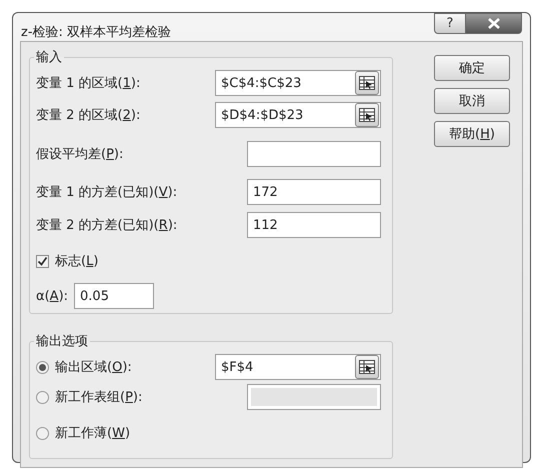 The width and height of the screenshot is (549, 471). I want to click on close-icon, so click(493, 23).